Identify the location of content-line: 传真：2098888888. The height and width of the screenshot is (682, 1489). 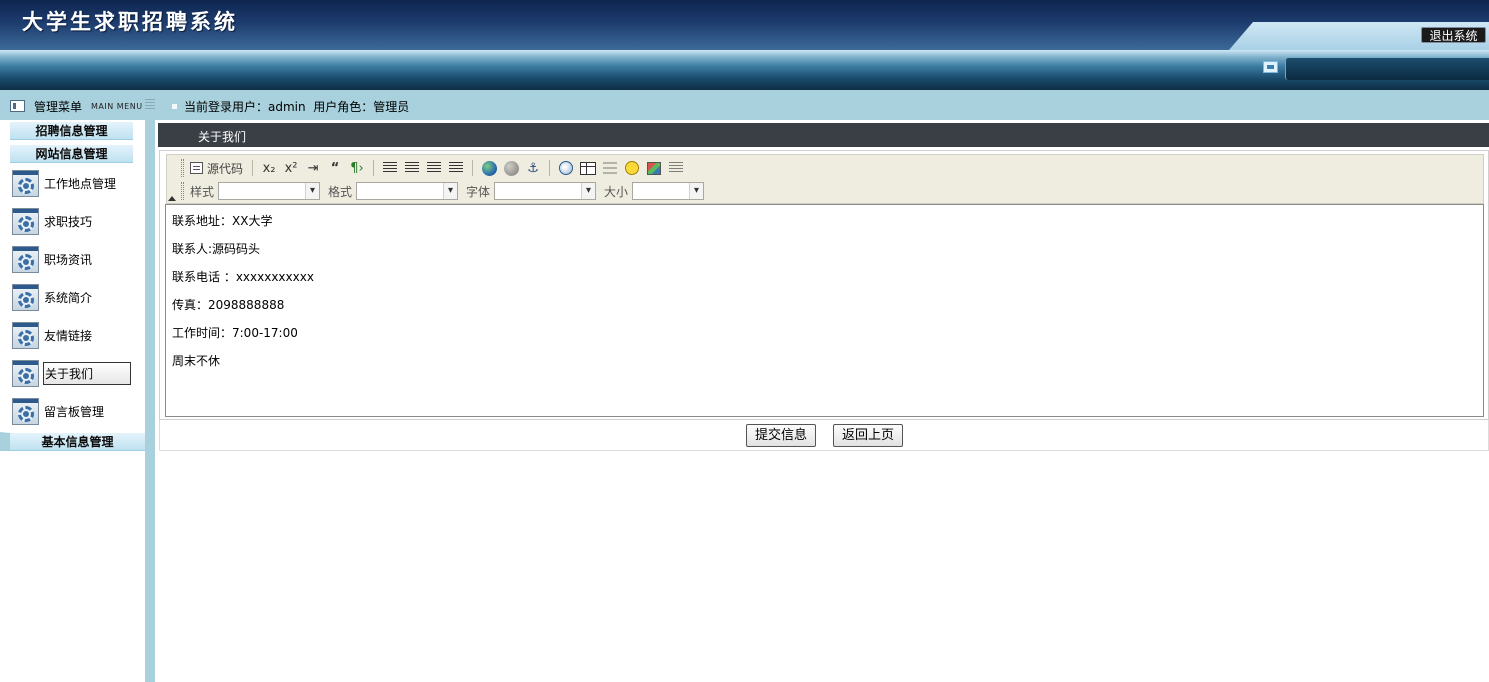
(228, 305).